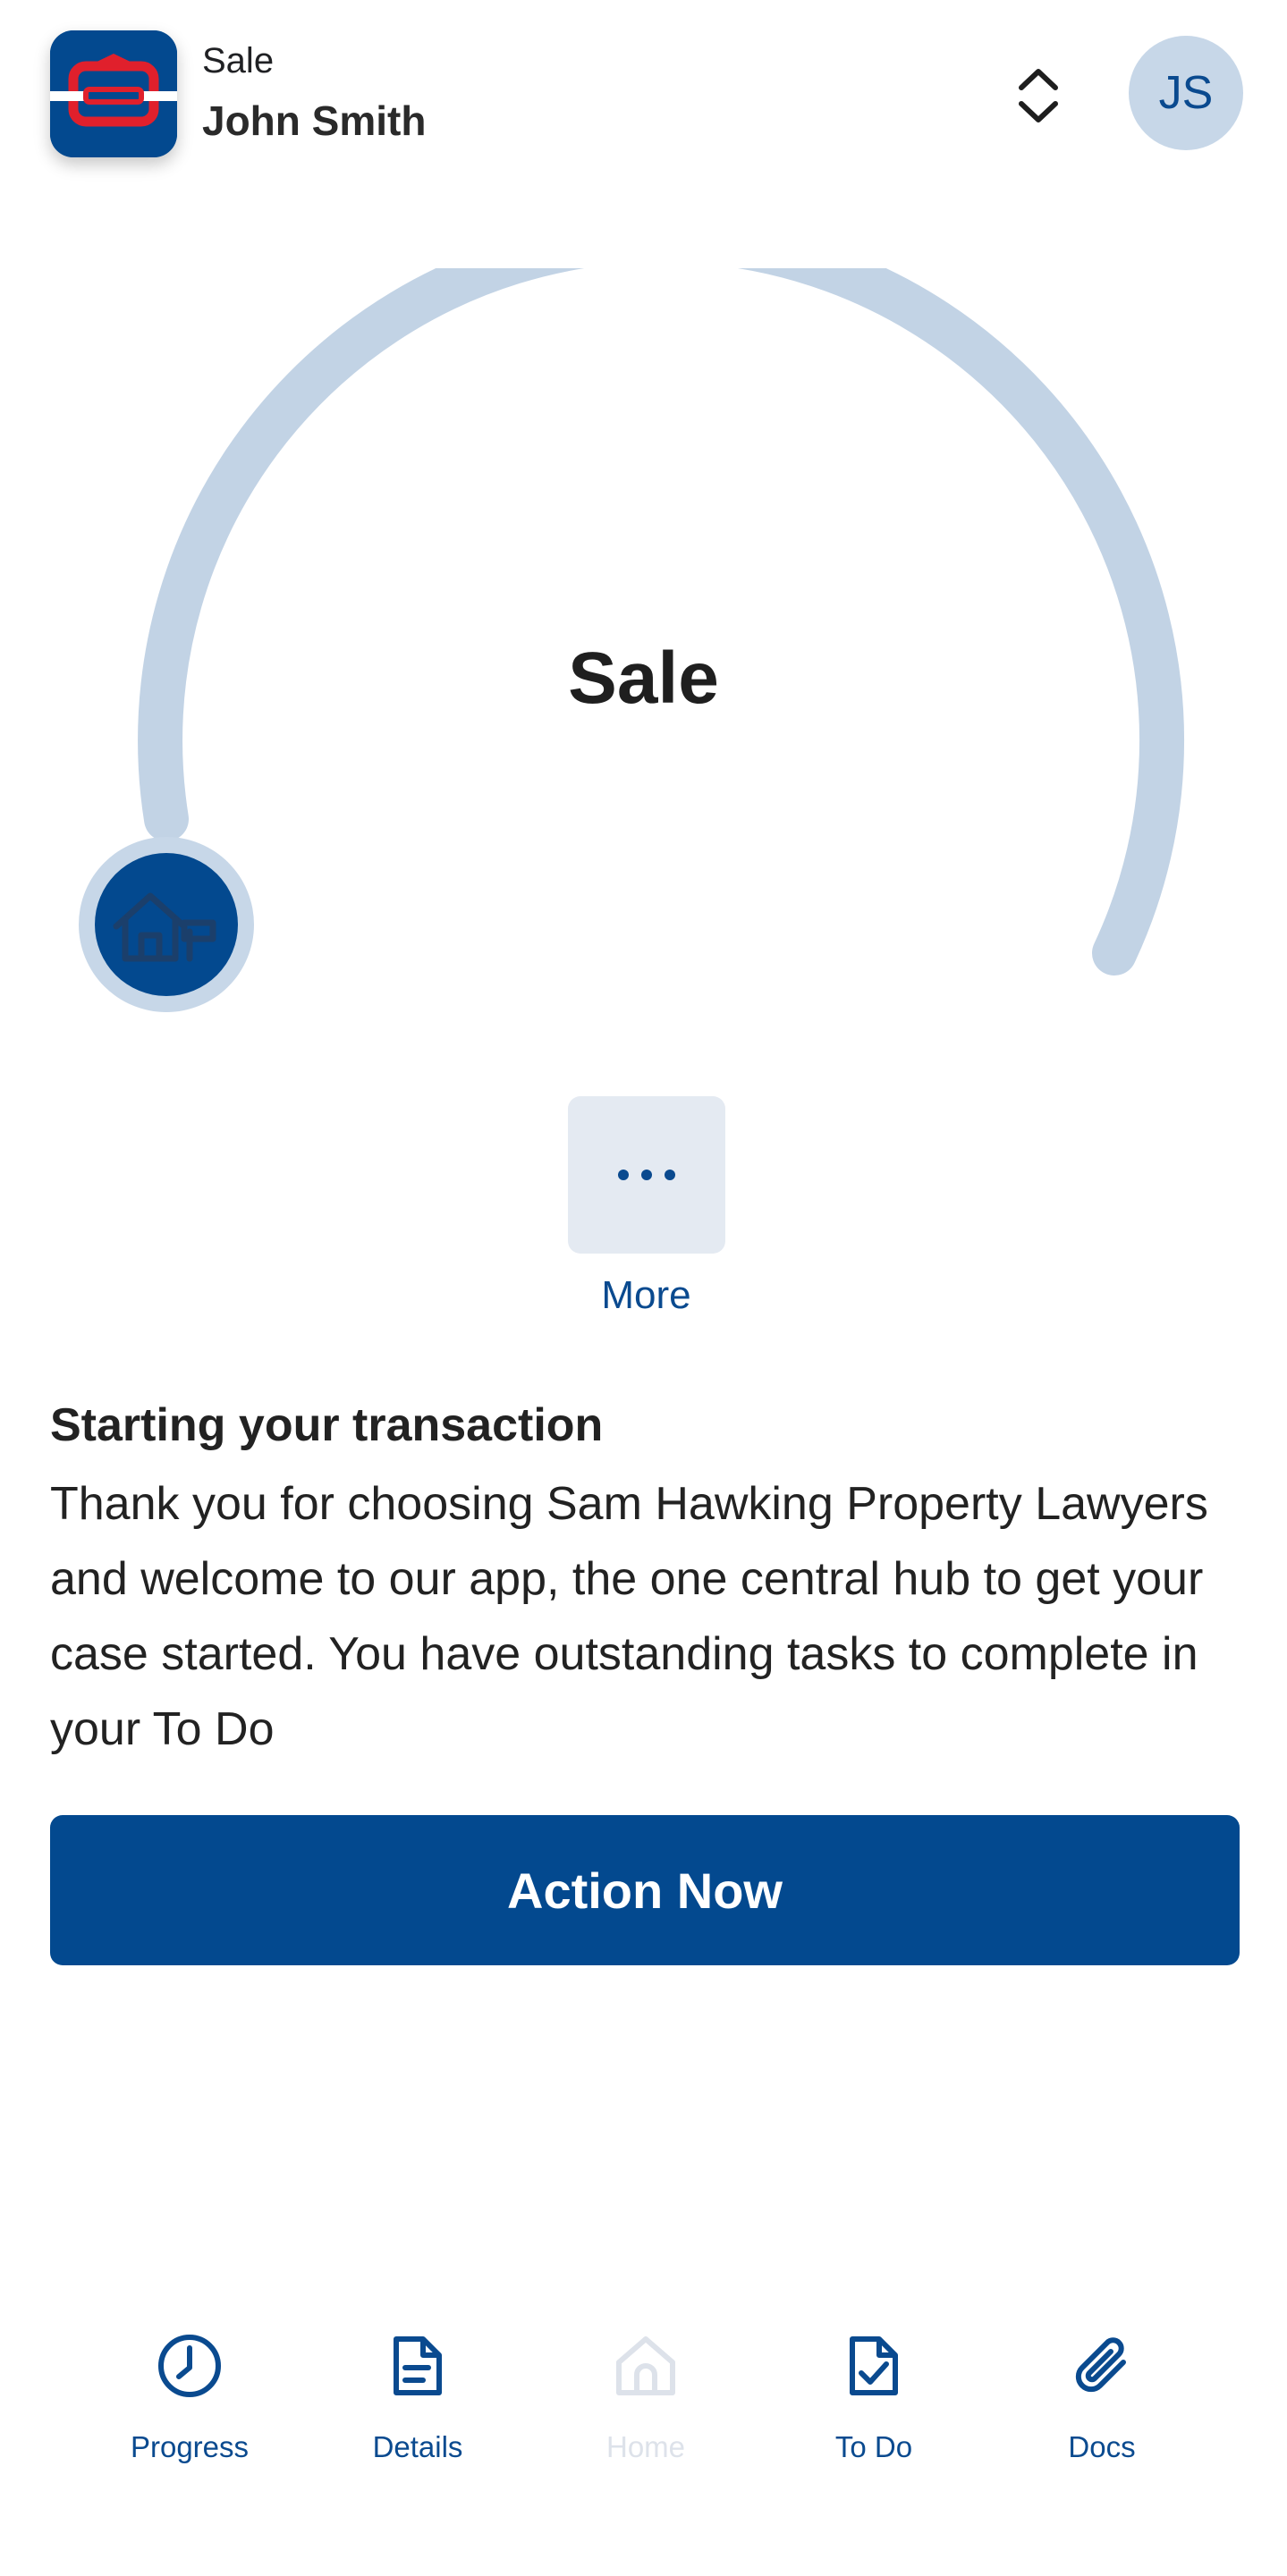 The width and height of the screenshot is (1287, 2576). What do you see at coordinates (645, 2365) in the screenshot?
I see `home-icon` at bounding box center [645, 2365].